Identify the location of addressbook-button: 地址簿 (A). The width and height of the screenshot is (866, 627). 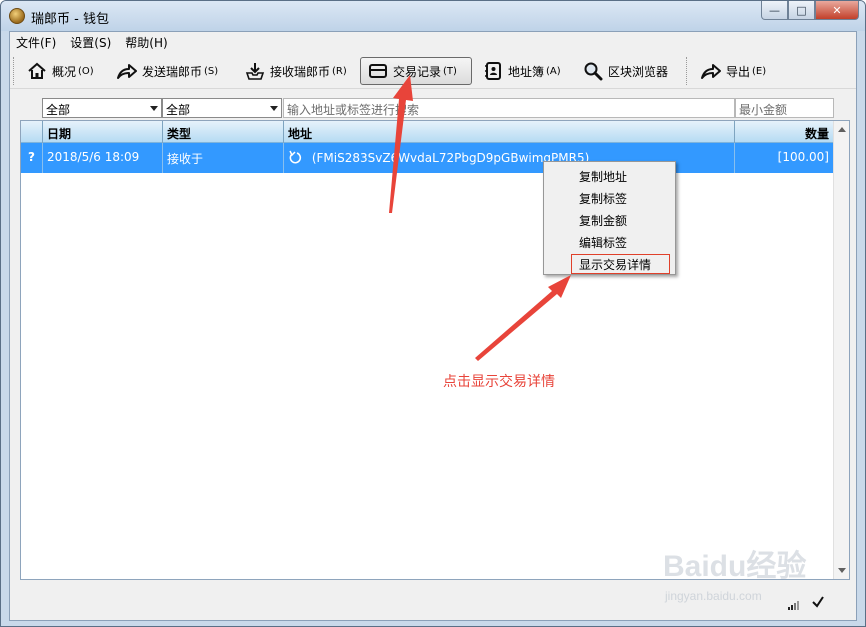
(521, 71).